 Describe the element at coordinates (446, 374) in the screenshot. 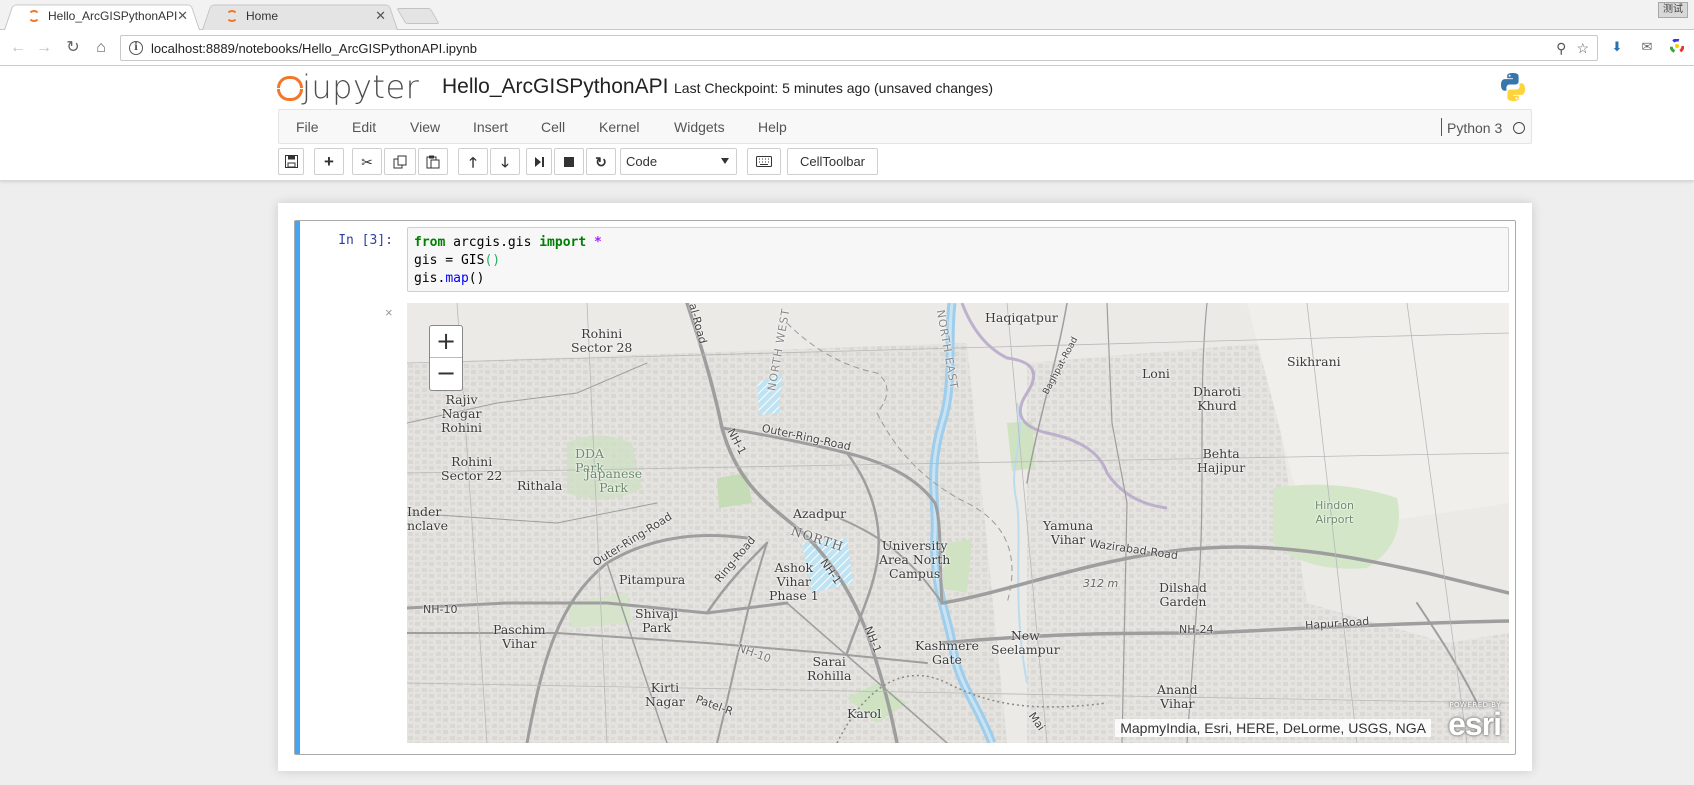

I see `zoom-out-button: −` at that location.